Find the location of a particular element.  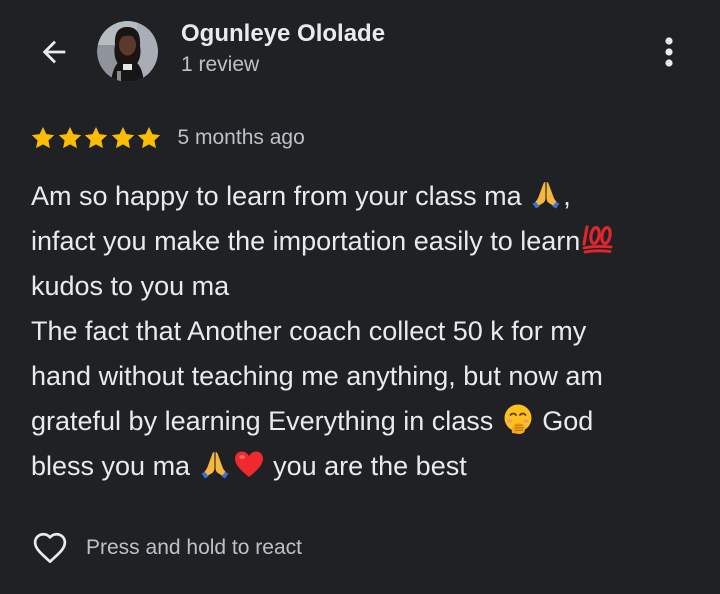

more-vert-icon is located at coordinates (669, 52).